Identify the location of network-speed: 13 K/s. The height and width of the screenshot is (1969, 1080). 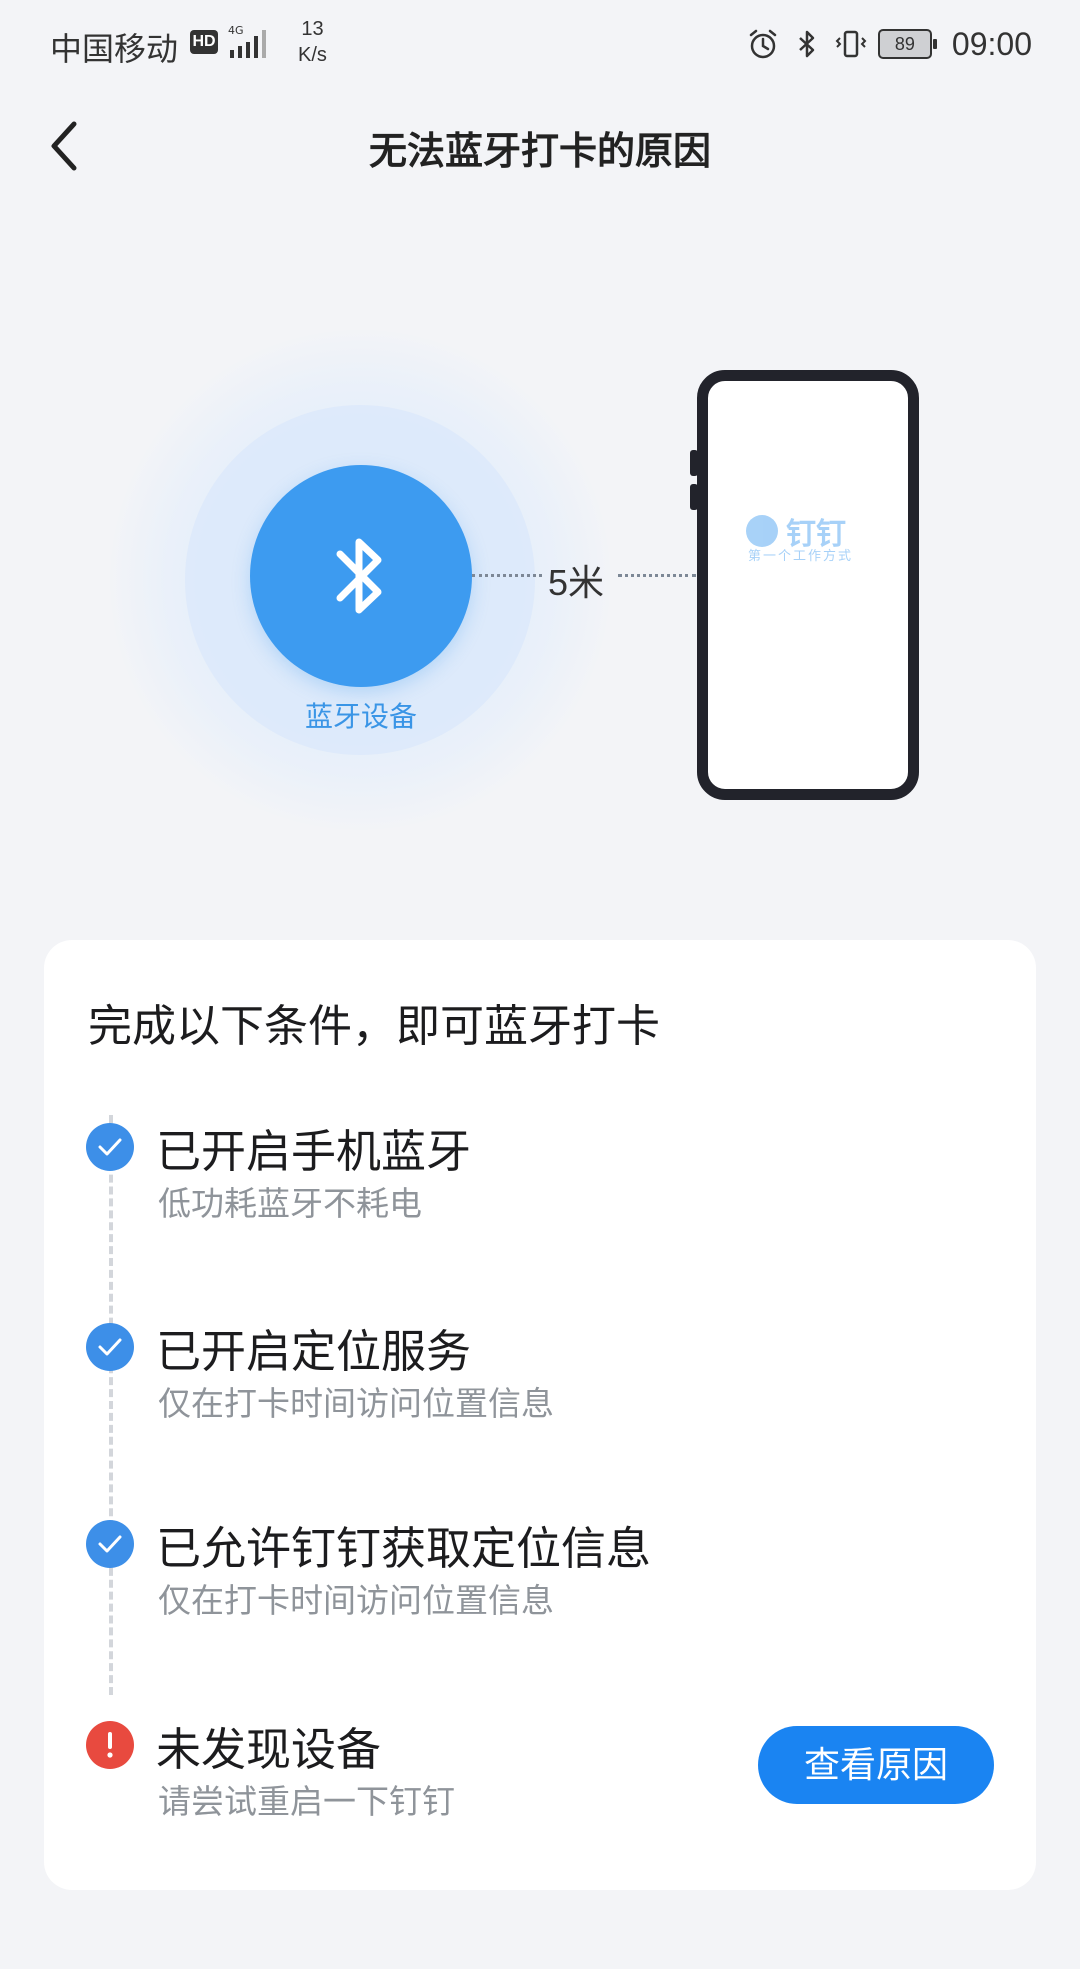
(312, 42).